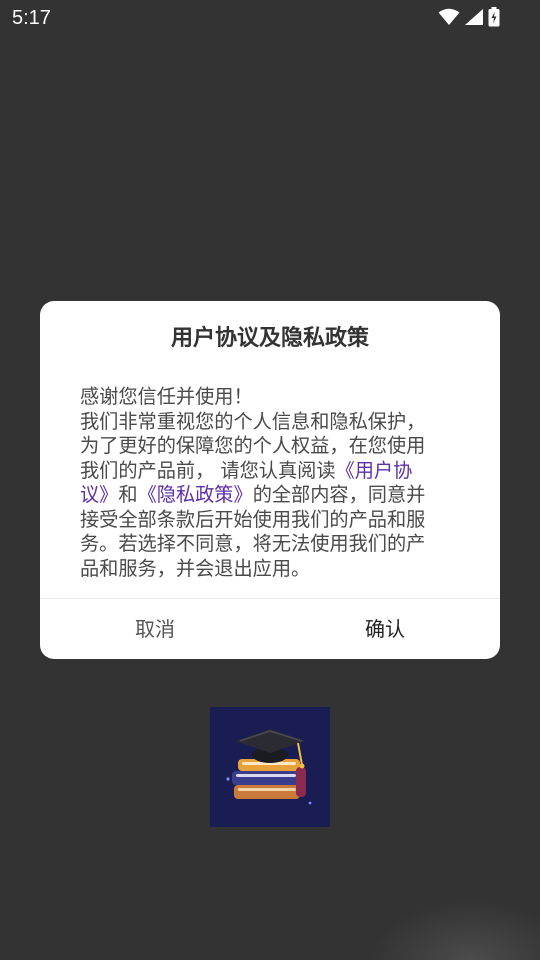  Describe the element at coordinates (253, 543) in the screenshot. I see `body-line: 务。若选择不同意，将无法使用我们的产` at that location.